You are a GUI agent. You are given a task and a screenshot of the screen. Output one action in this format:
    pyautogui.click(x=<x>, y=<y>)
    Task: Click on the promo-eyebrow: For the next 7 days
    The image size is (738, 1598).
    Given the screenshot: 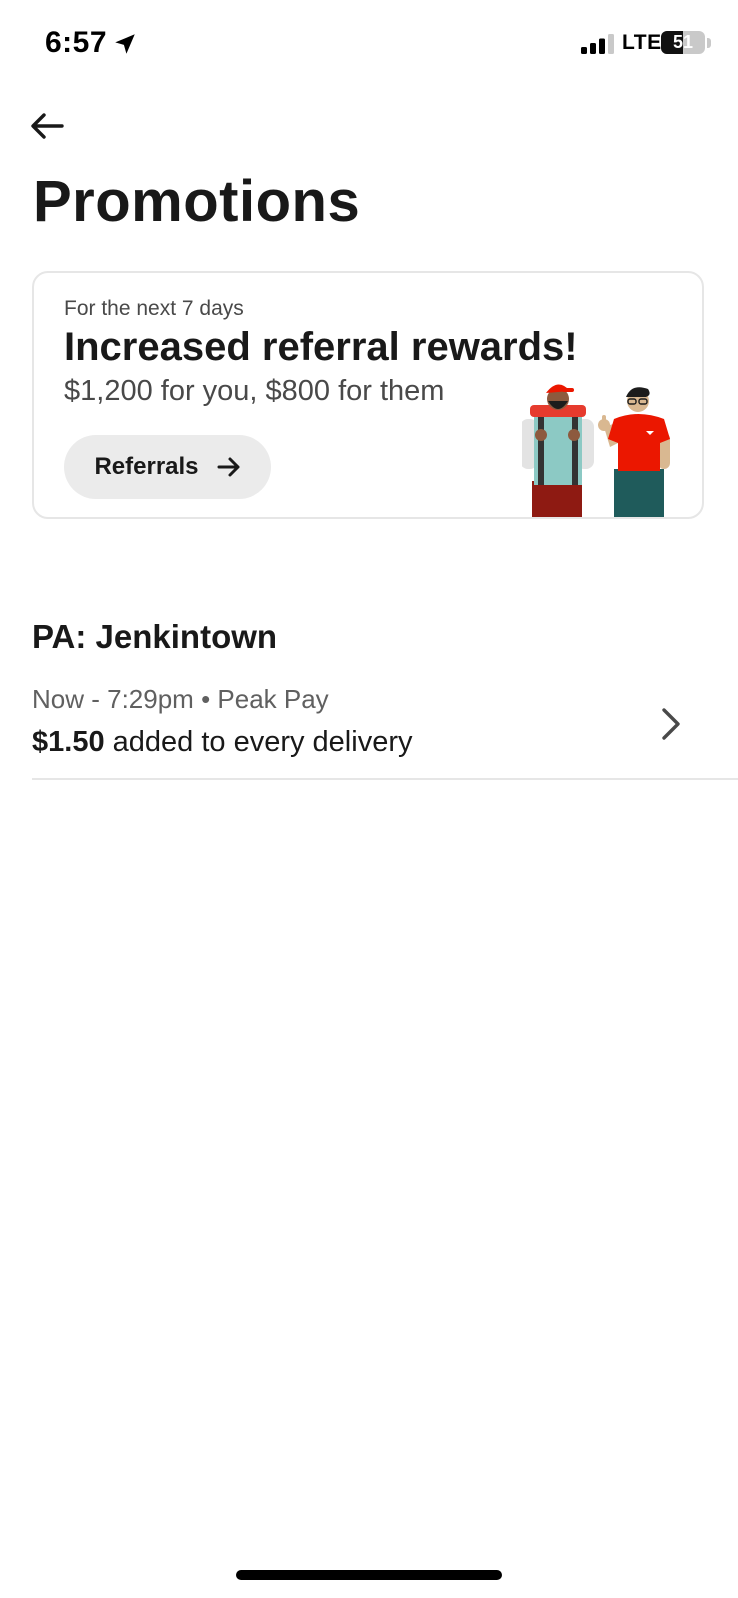 What is the action you would take?
    pyautogui.click(x=154, y=308)
    